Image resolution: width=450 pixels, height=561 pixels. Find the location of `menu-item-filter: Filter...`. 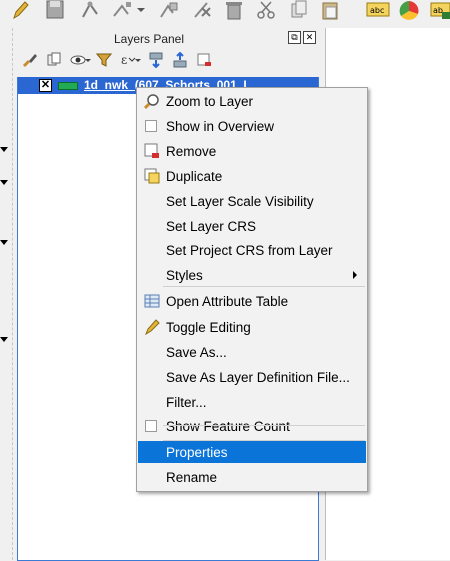

menu-item-filter: Filter... is located at coordinates (252, 402).